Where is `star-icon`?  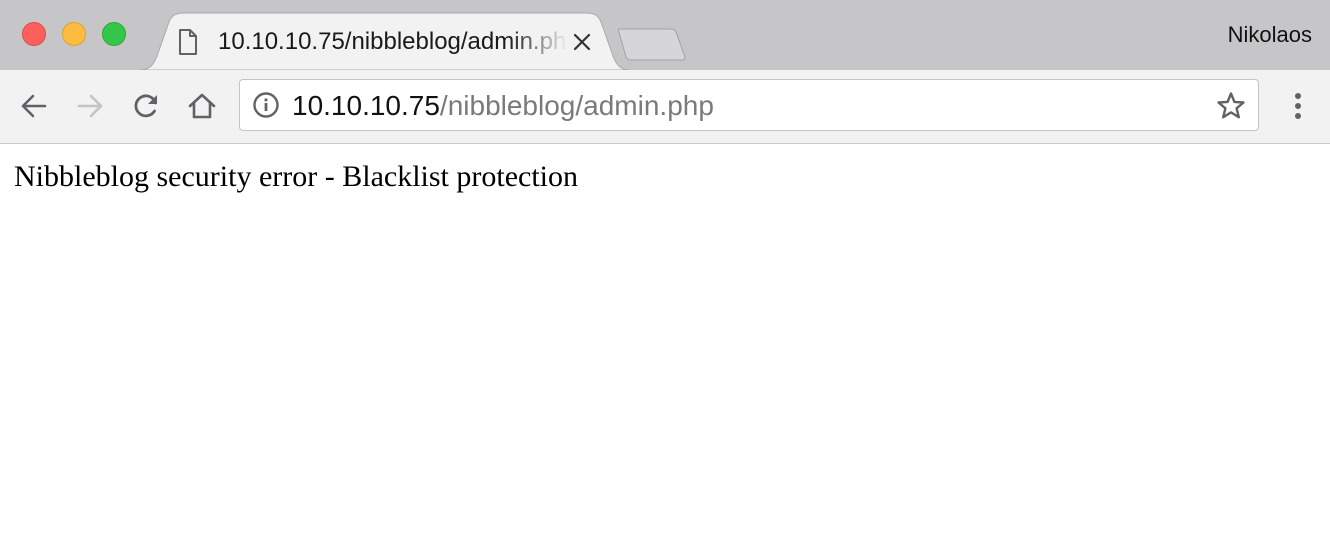 star-icon is located at coordinates (1231, 106).